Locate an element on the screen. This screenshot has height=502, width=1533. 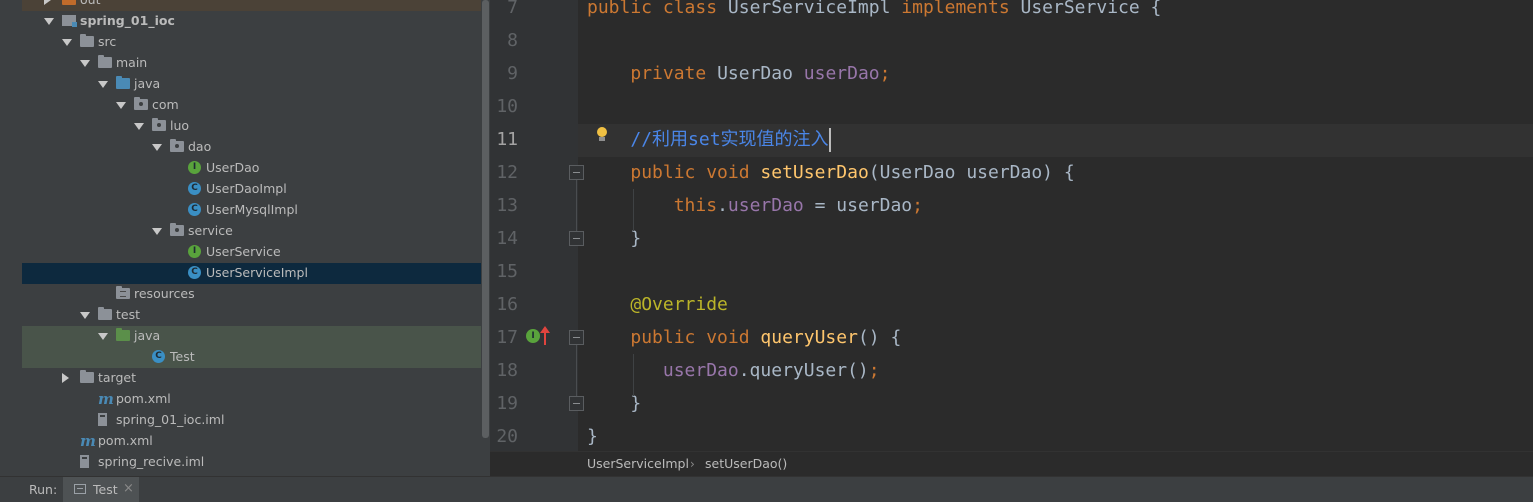
line-number: 10 is located at coordinates (507, 106).